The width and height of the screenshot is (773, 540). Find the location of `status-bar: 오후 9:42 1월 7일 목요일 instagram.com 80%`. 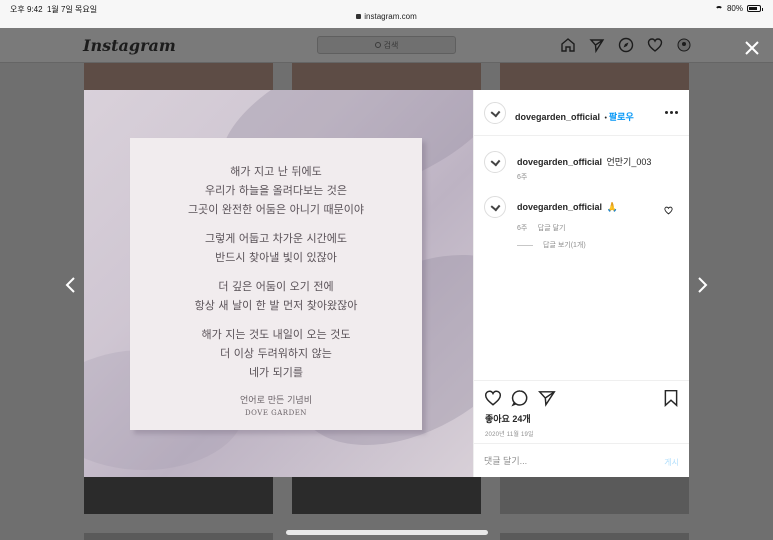

status-bar: 오후 9:42 1월 7일 목요일 instagram.com 80% is located at coordinates (386, 14).